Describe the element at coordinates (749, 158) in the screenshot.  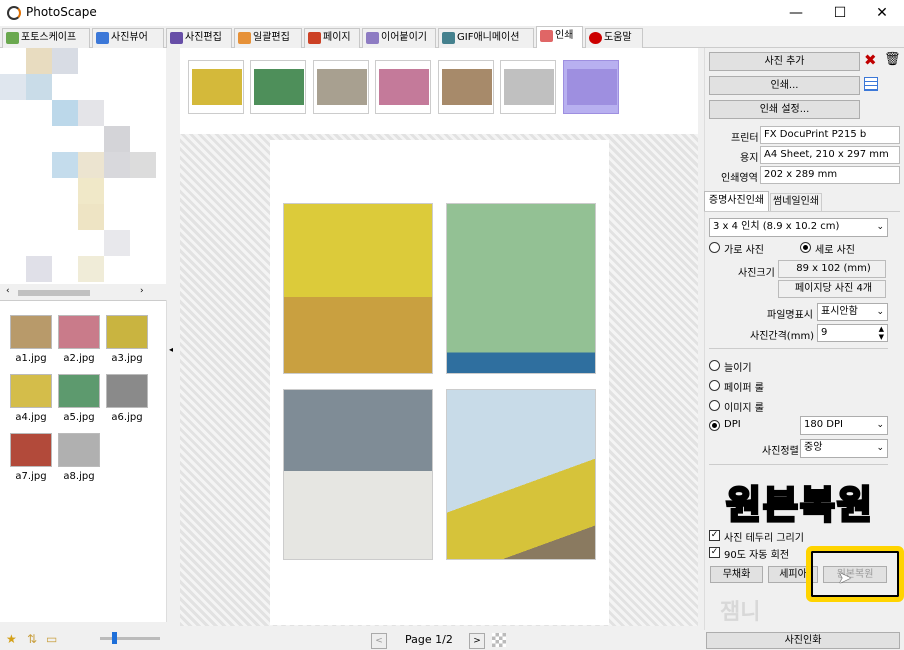
I see `paper-label: 용지` at that location.